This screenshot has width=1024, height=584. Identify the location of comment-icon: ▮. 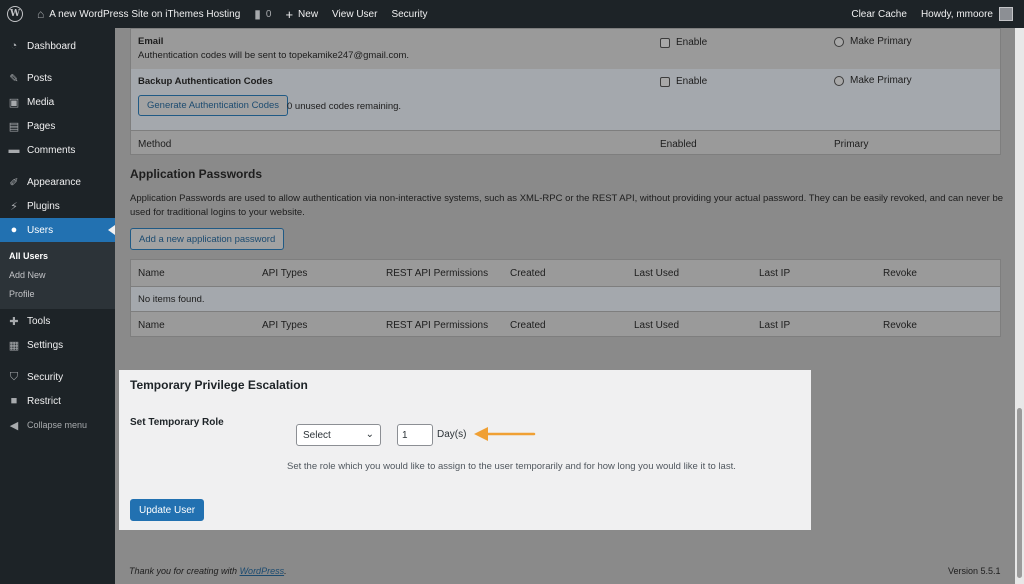
(257, 14).